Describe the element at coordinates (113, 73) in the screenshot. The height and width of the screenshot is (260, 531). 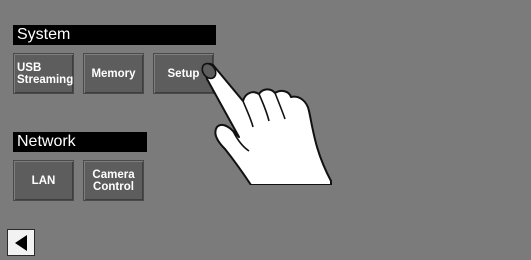
I see `memory-button: Memory` at that location.